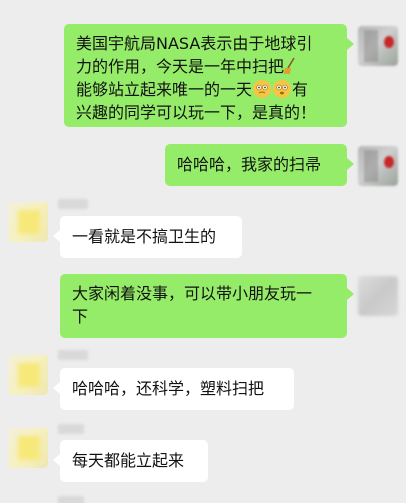  What do you see at coordinates (290, 66) in the screenshot?
I see `broom-icon` at bounding box center [290, 66].